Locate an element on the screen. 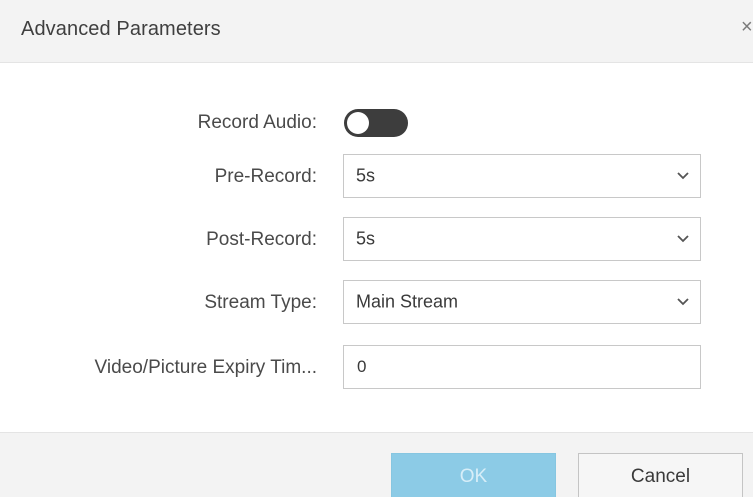  post-record-value: 5s is located at coordinates (366, 238).